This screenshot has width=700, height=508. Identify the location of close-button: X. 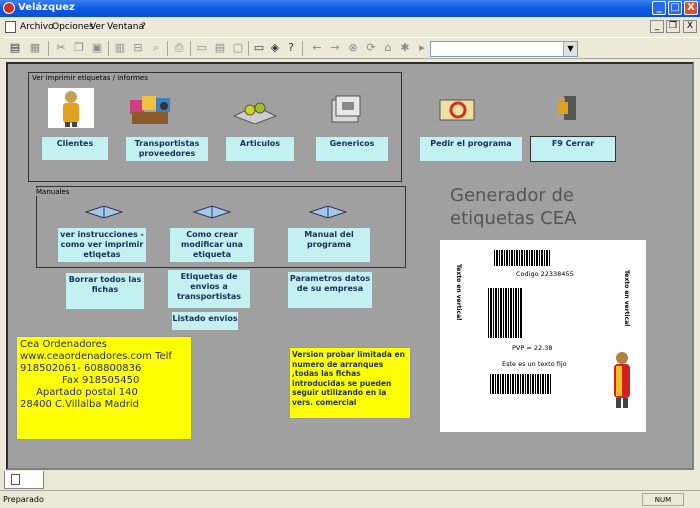
(691, 8).